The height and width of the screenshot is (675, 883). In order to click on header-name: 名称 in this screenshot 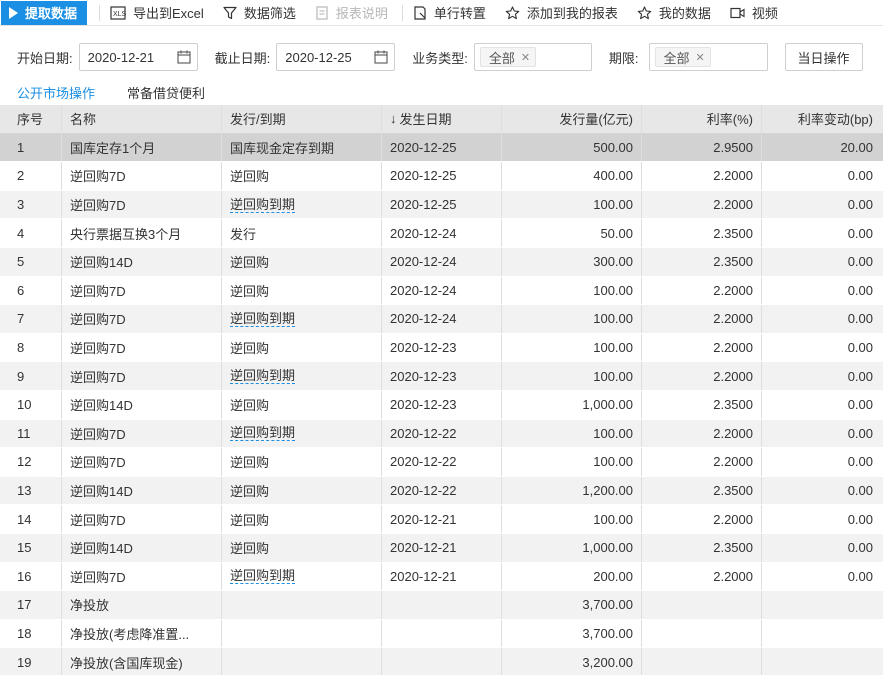, I will do `click(142, 119)`.